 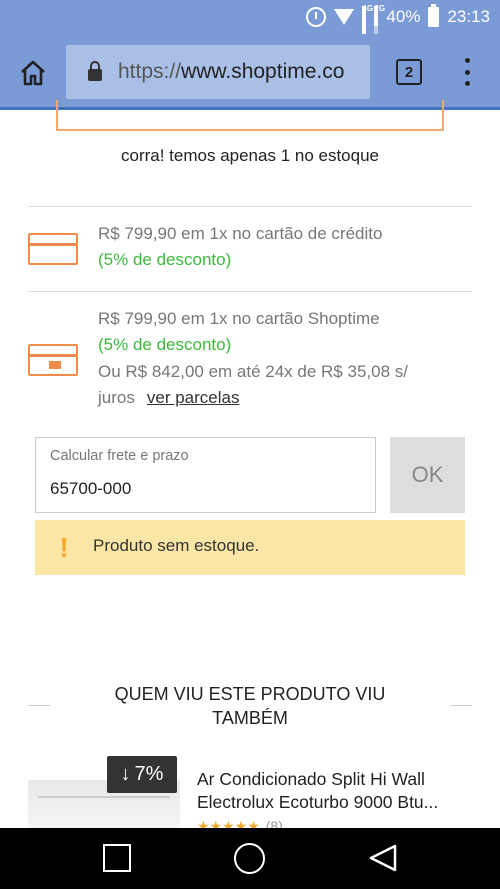 I want to click on calculate-freight-button: OK, so click(x=427, y=475).